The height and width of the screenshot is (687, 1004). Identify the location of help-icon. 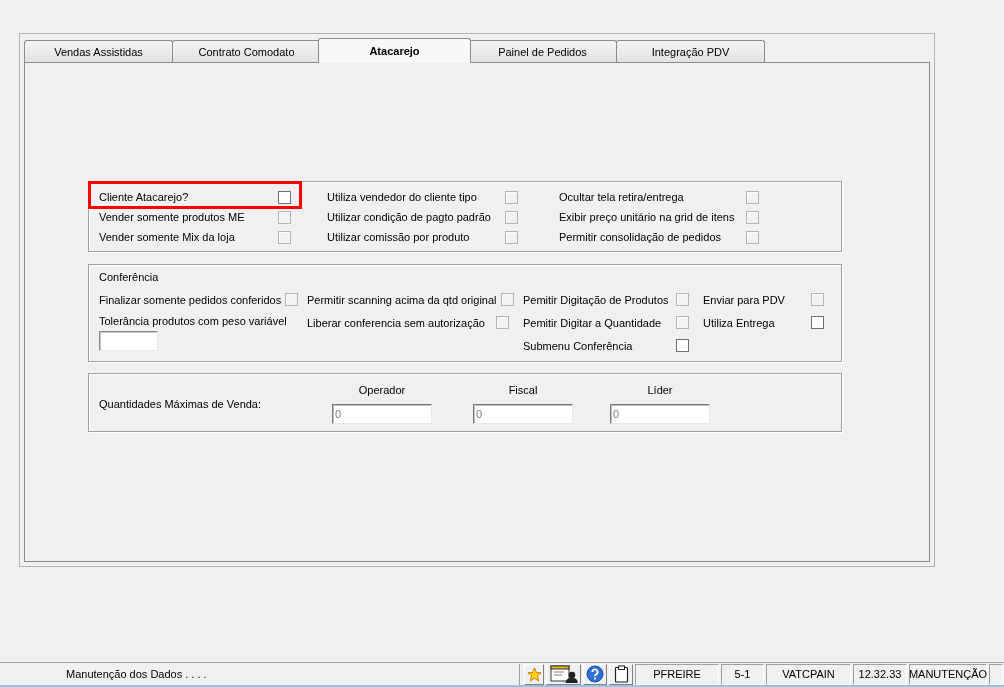
(595, 674).